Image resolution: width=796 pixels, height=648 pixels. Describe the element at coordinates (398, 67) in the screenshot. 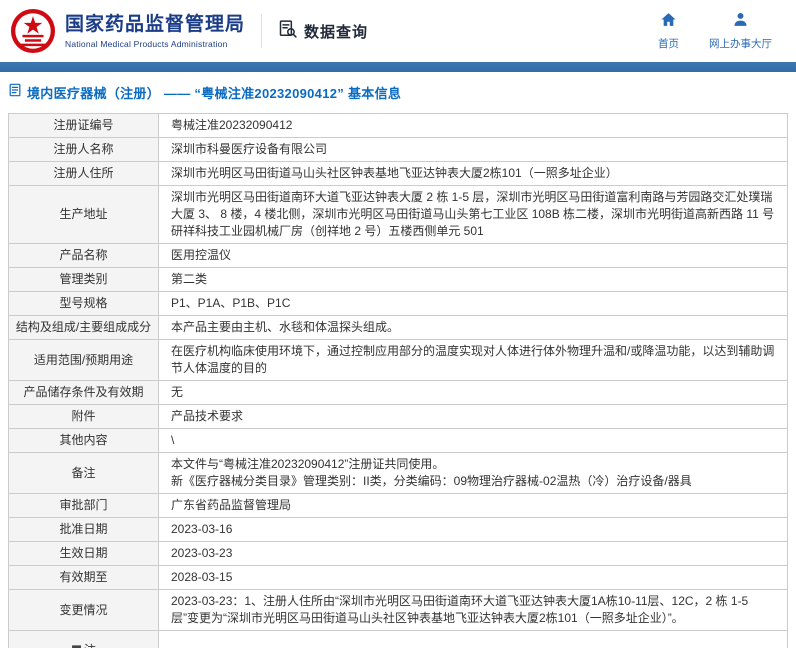

I see `header-accent-bar` at that location.